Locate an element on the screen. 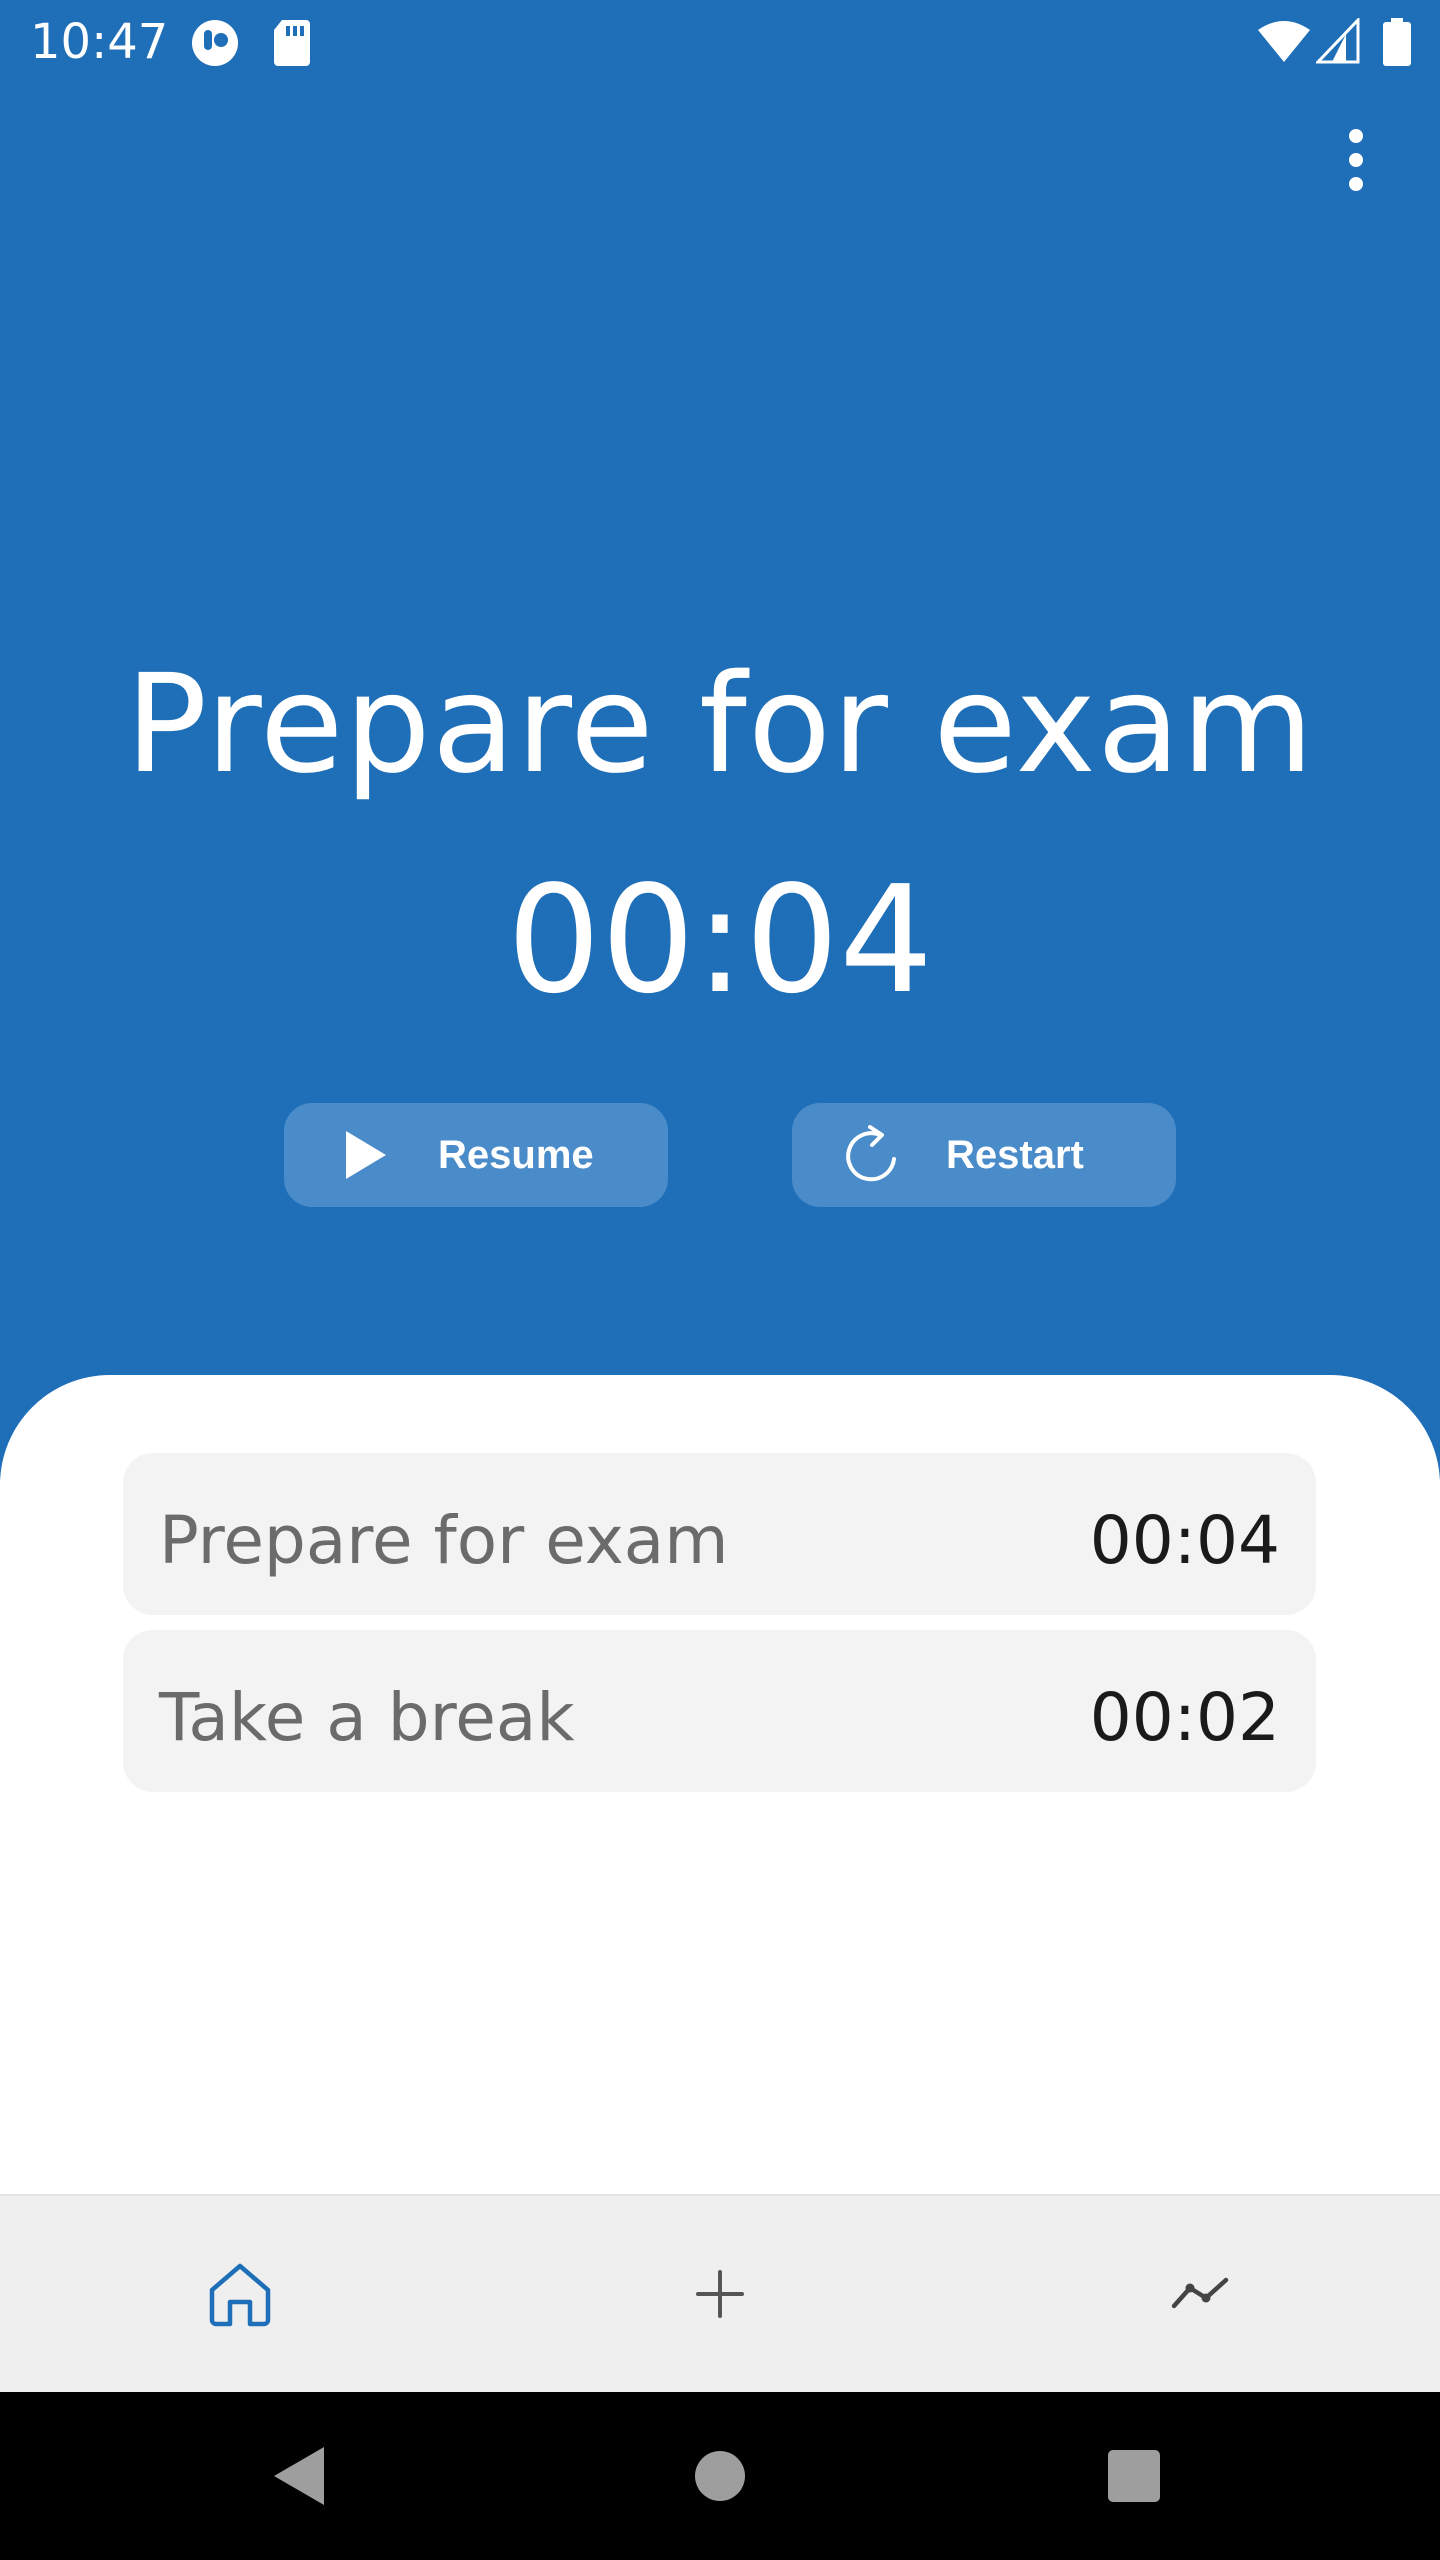 This screenshot has width=1440, height=2560. task-row: Prepare for exam 00:04 is located at coordinates (719, 1534).